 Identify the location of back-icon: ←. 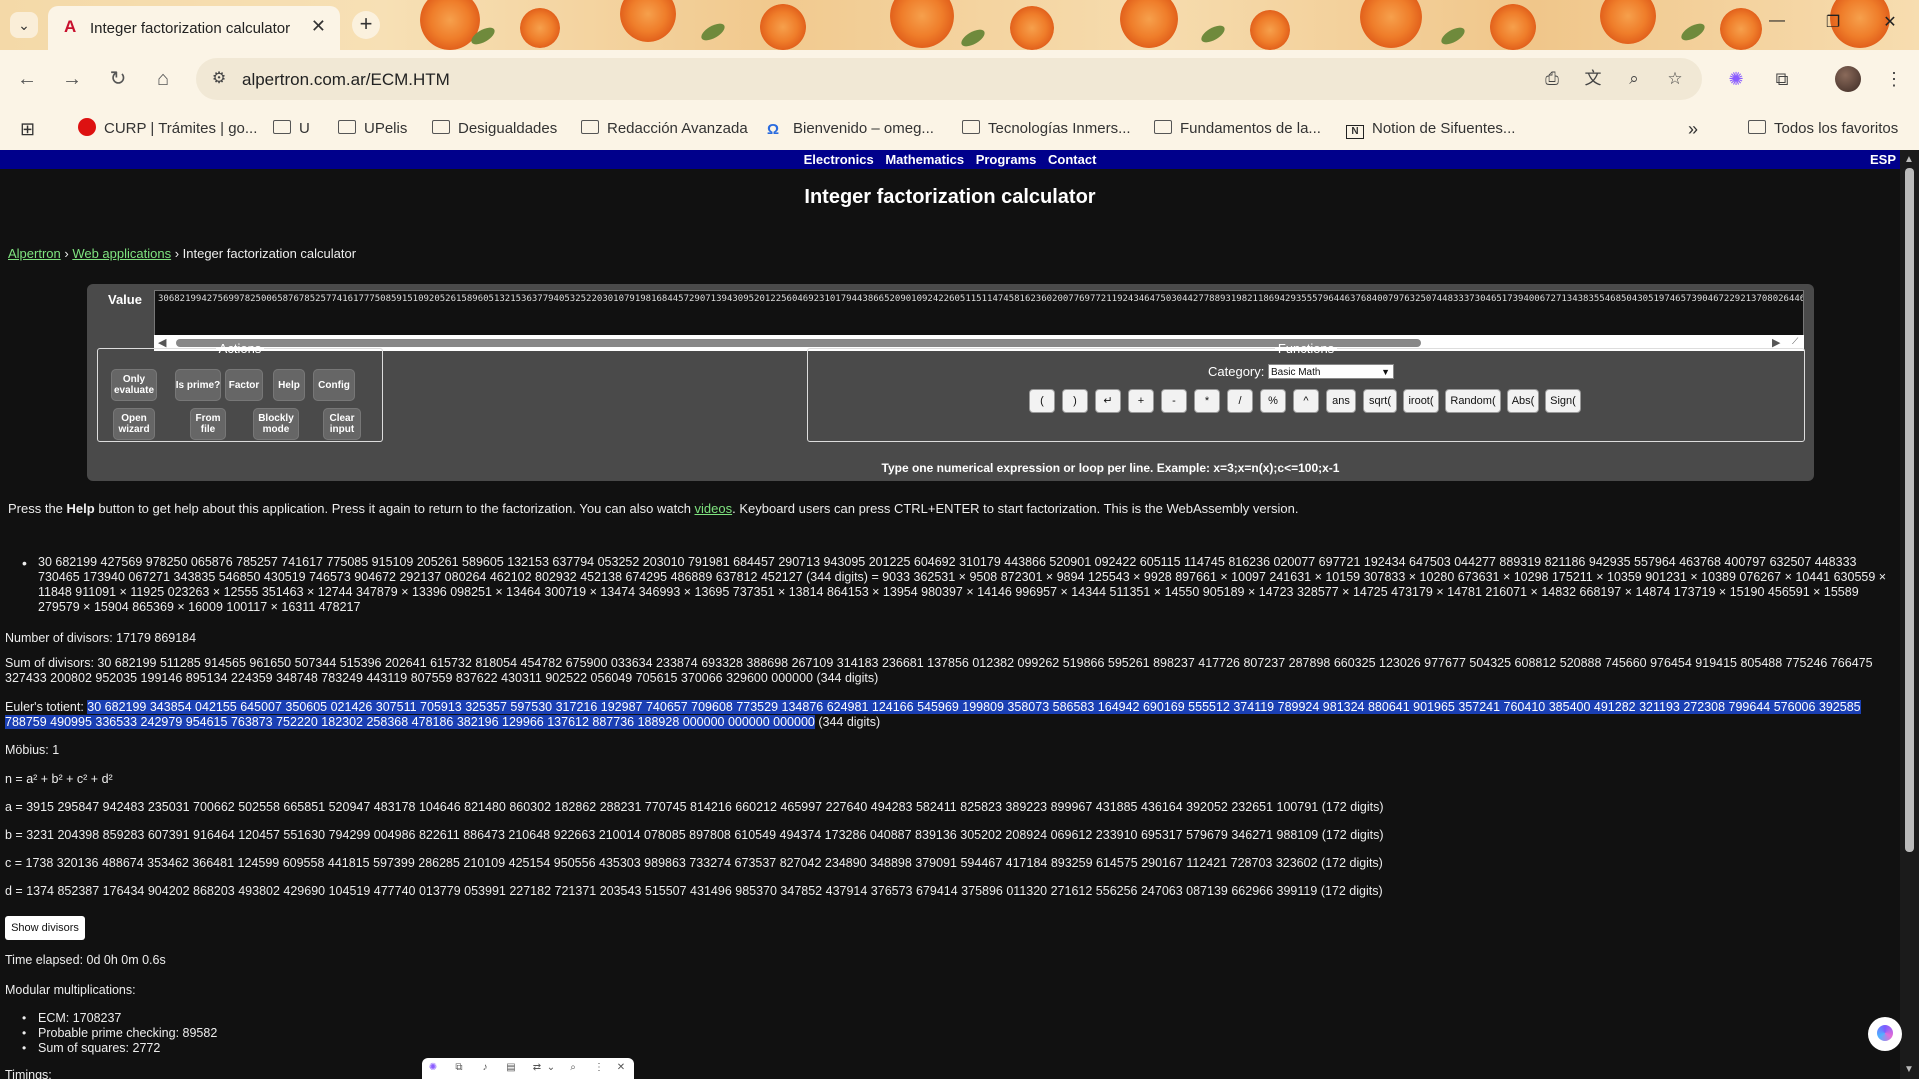
(27, 79).